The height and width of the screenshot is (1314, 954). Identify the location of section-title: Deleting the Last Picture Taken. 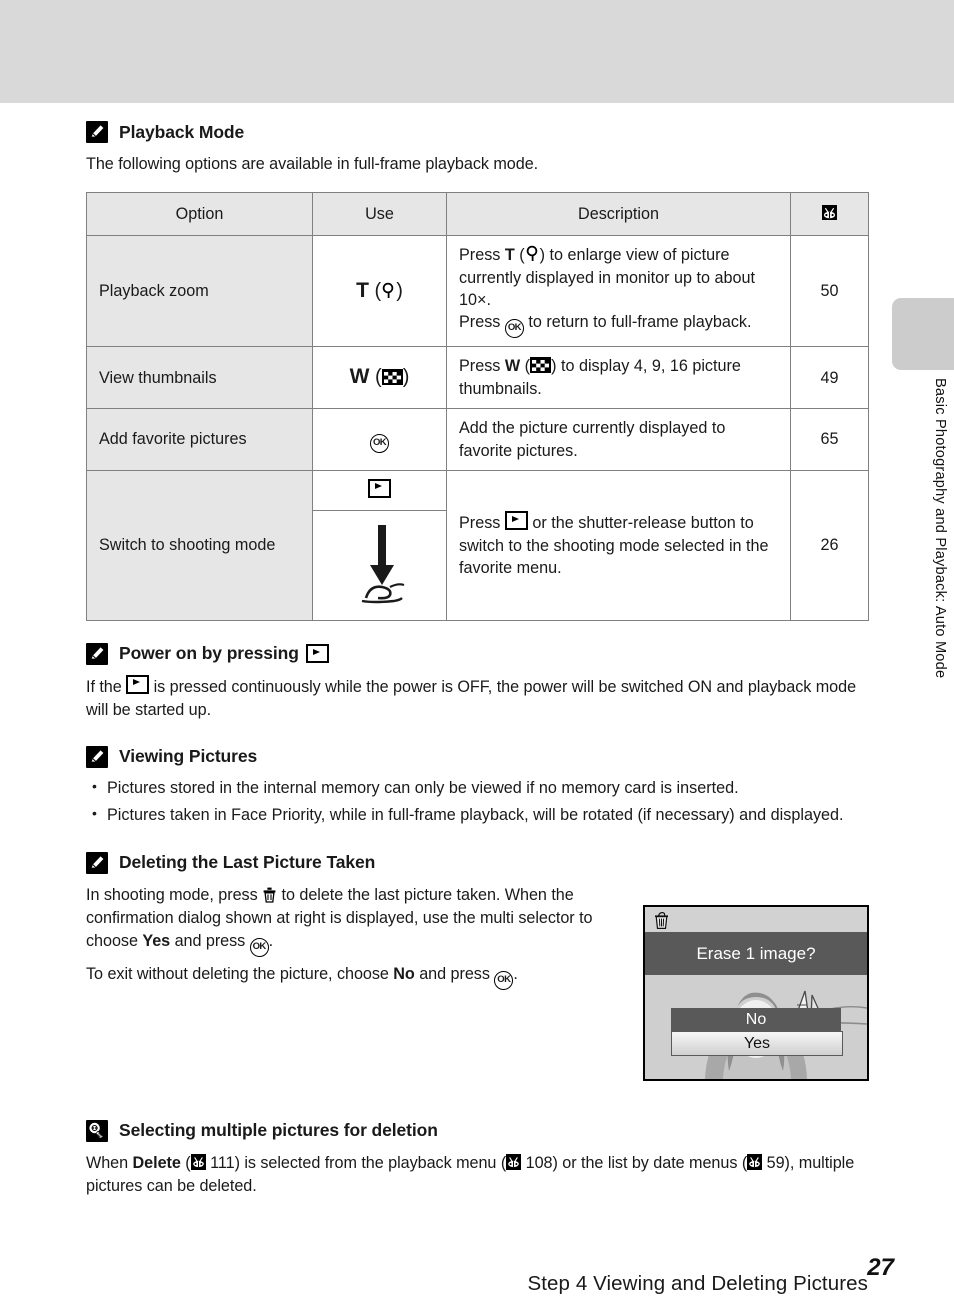
(247, 862).